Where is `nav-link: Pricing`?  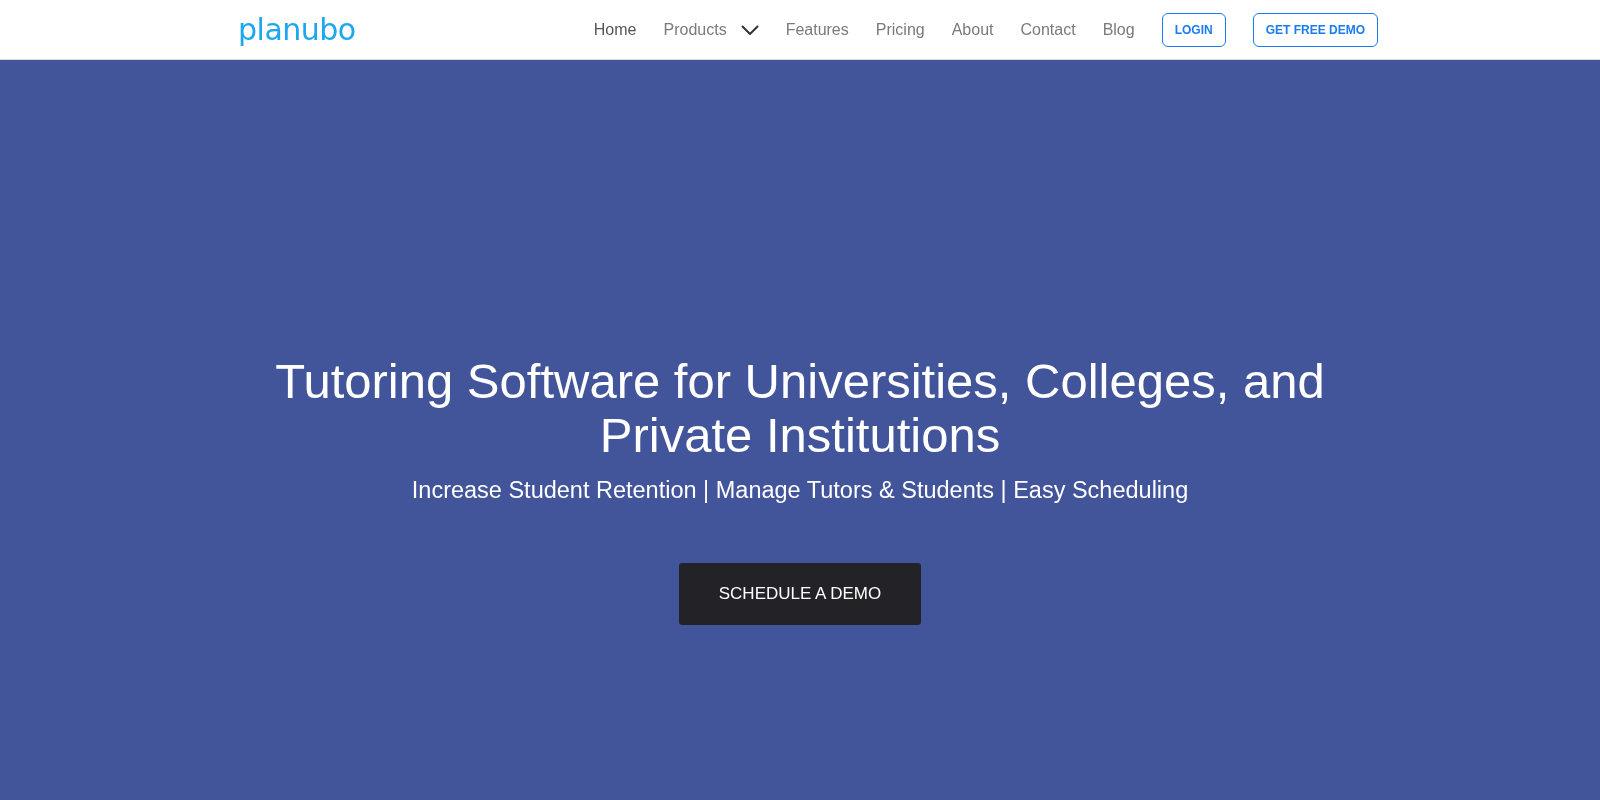
nav-link: Pricing is located at coordinates (900, 29).